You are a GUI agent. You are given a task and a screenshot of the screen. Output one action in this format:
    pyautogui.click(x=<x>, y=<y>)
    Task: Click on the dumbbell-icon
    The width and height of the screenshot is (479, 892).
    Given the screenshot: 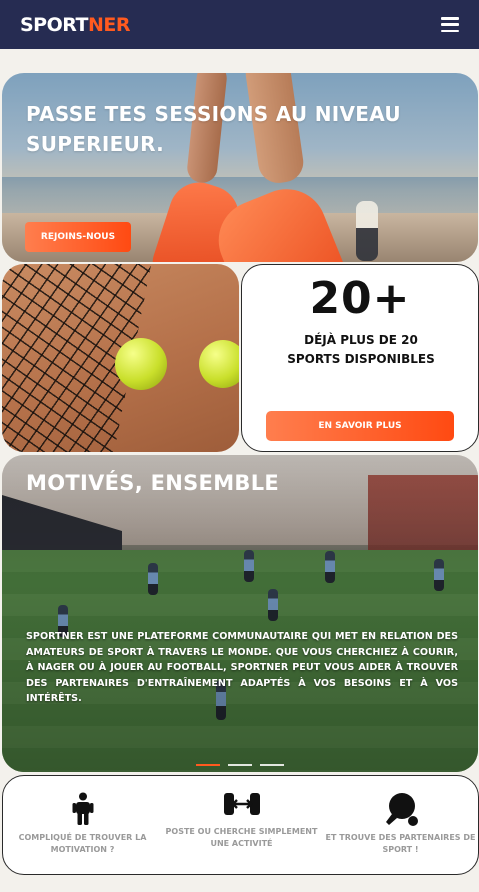 What is the action you would take?
    pyautogui.click(x=241, y=804)
    